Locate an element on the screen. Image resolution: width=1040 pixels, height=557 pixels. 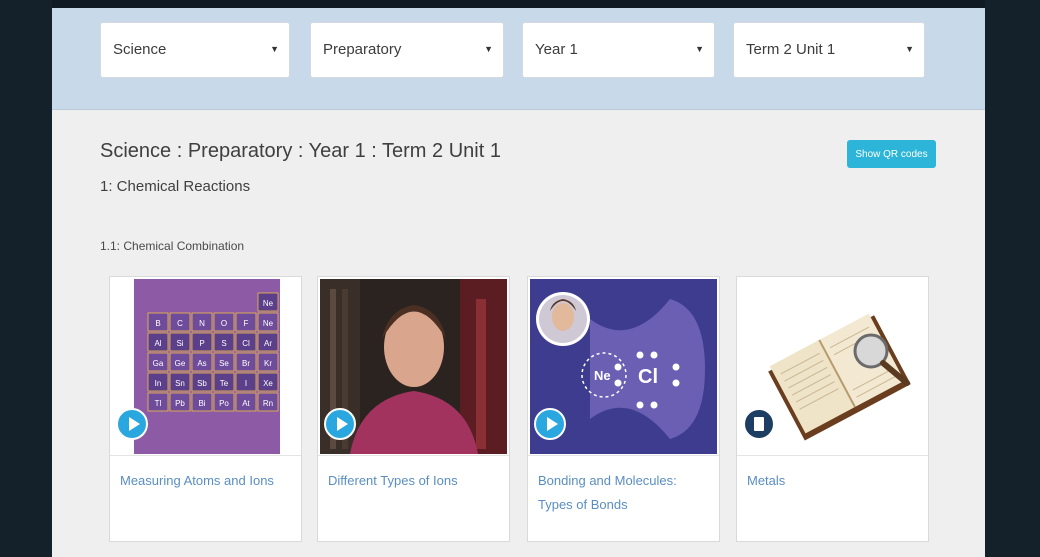
element-symbol: O is located at coordinates (224, 323).